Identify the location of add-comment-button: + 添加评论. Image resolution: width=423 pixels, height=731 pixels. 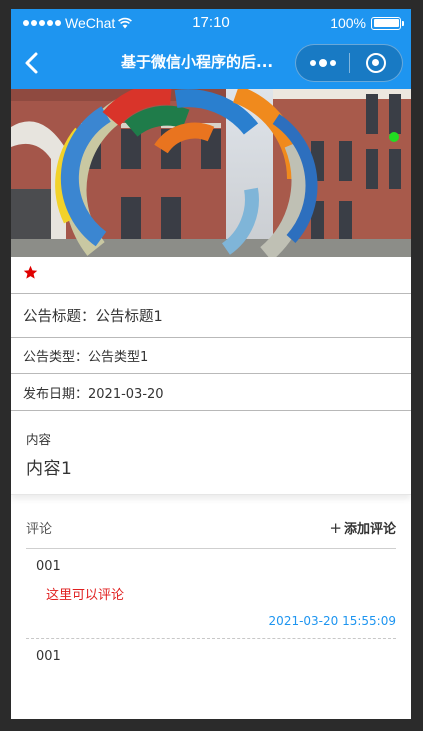
(362, 528).